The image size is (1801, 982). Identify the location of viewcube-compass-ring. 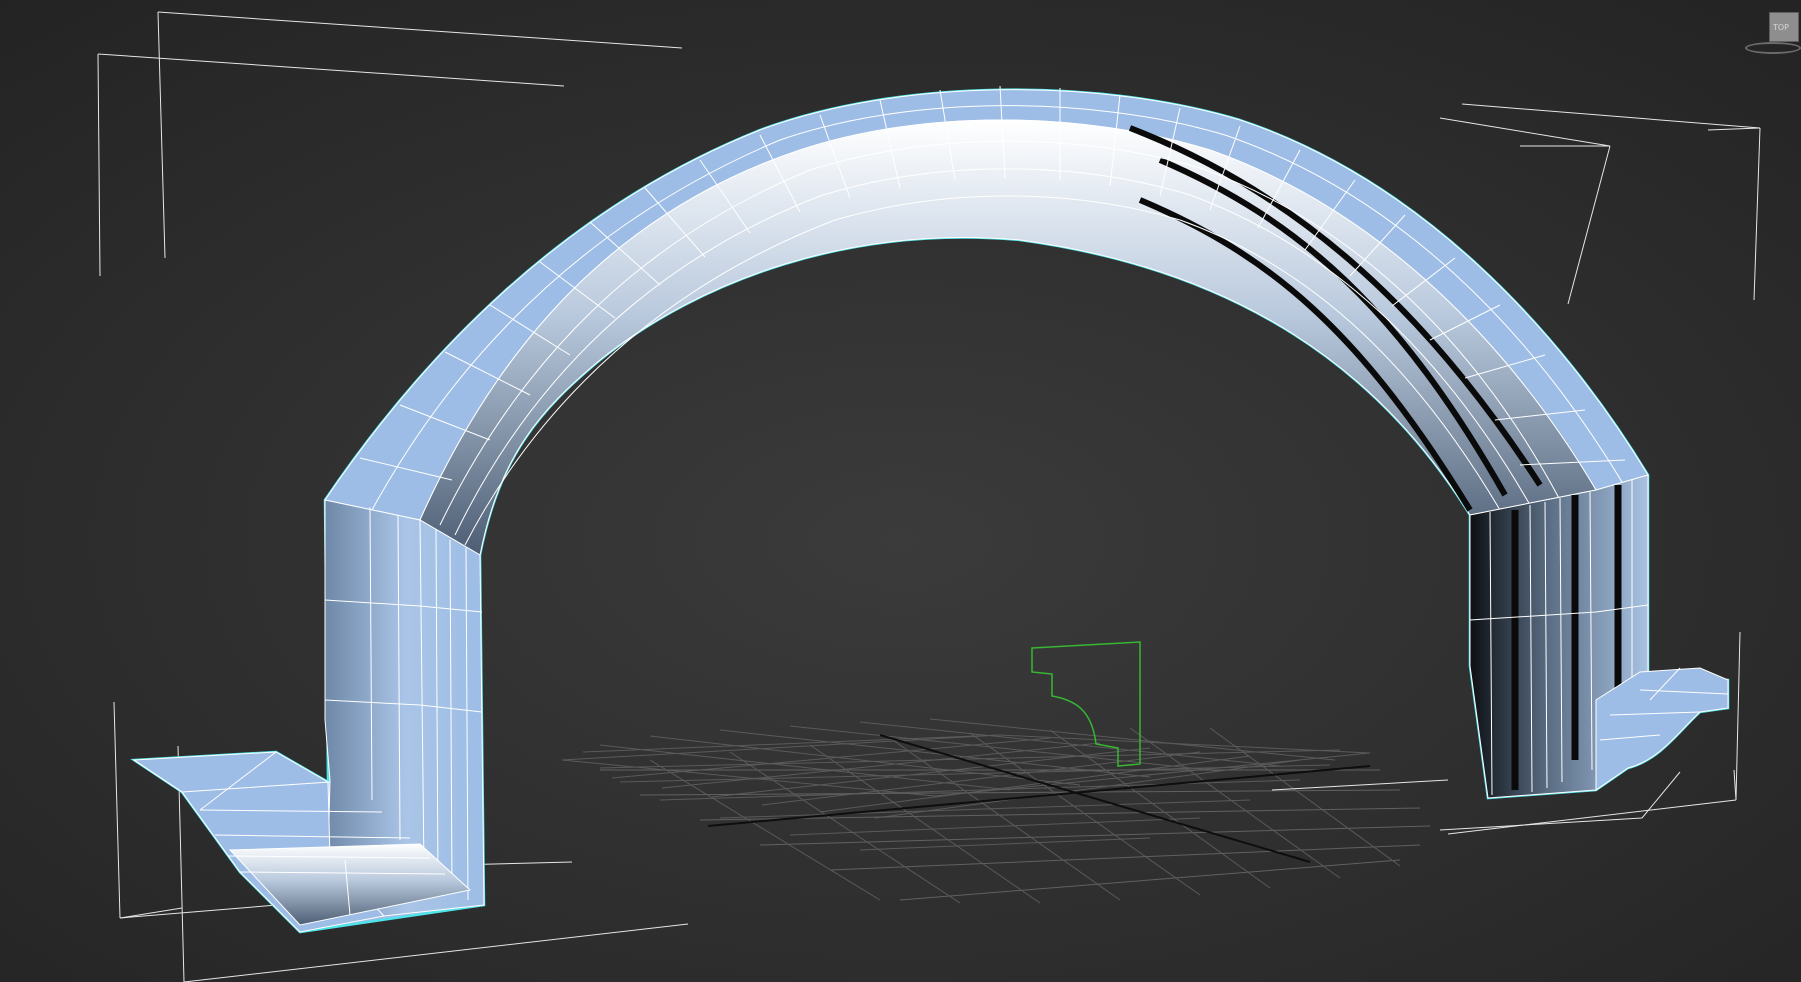
(1773, 48).